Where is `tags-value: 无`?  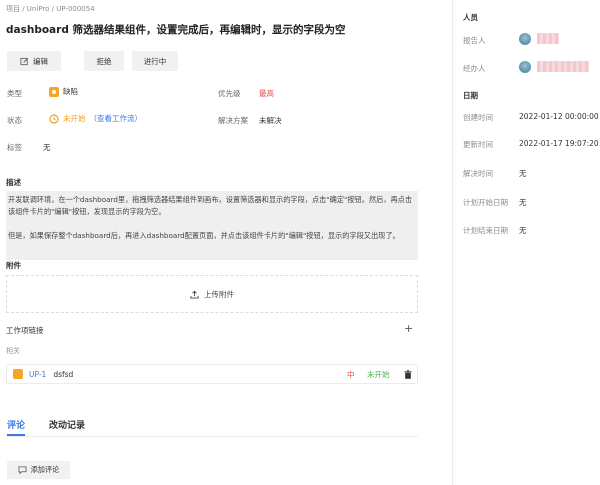 tags-value: 无 is located at coordinates (47, 147).